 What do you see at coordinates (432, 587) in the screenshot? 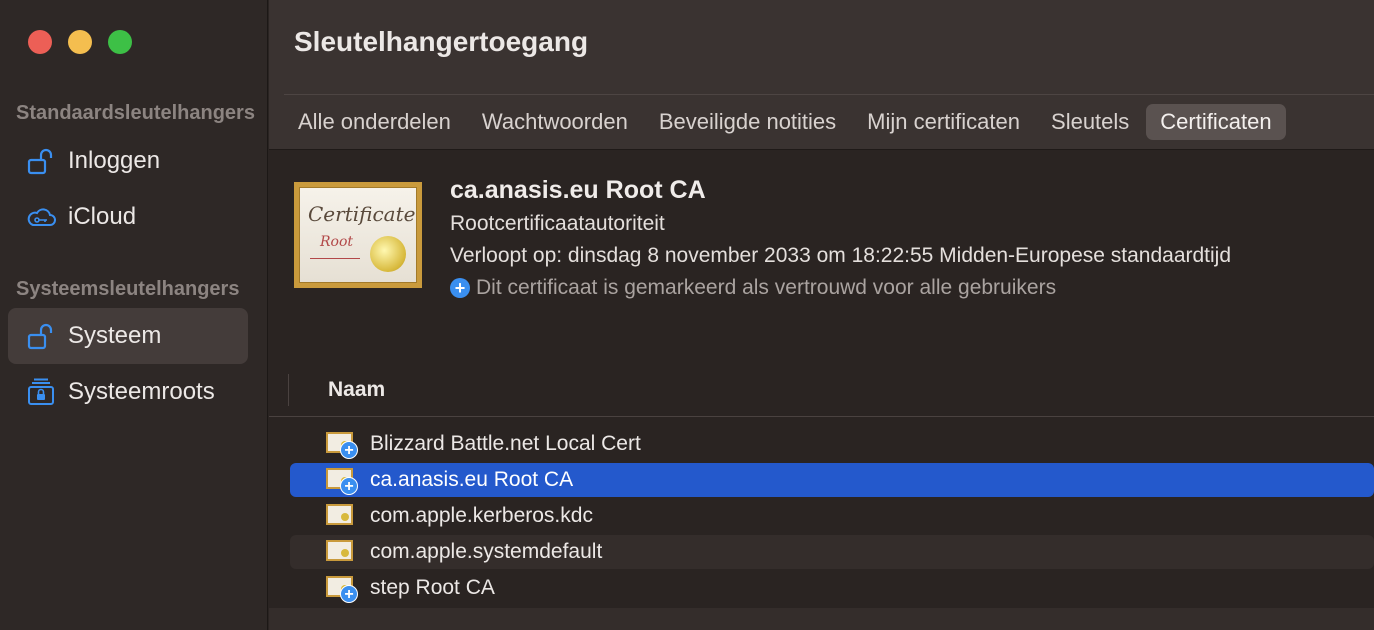
I see `row-name: step Root CA` at bounding box center [432, 587].